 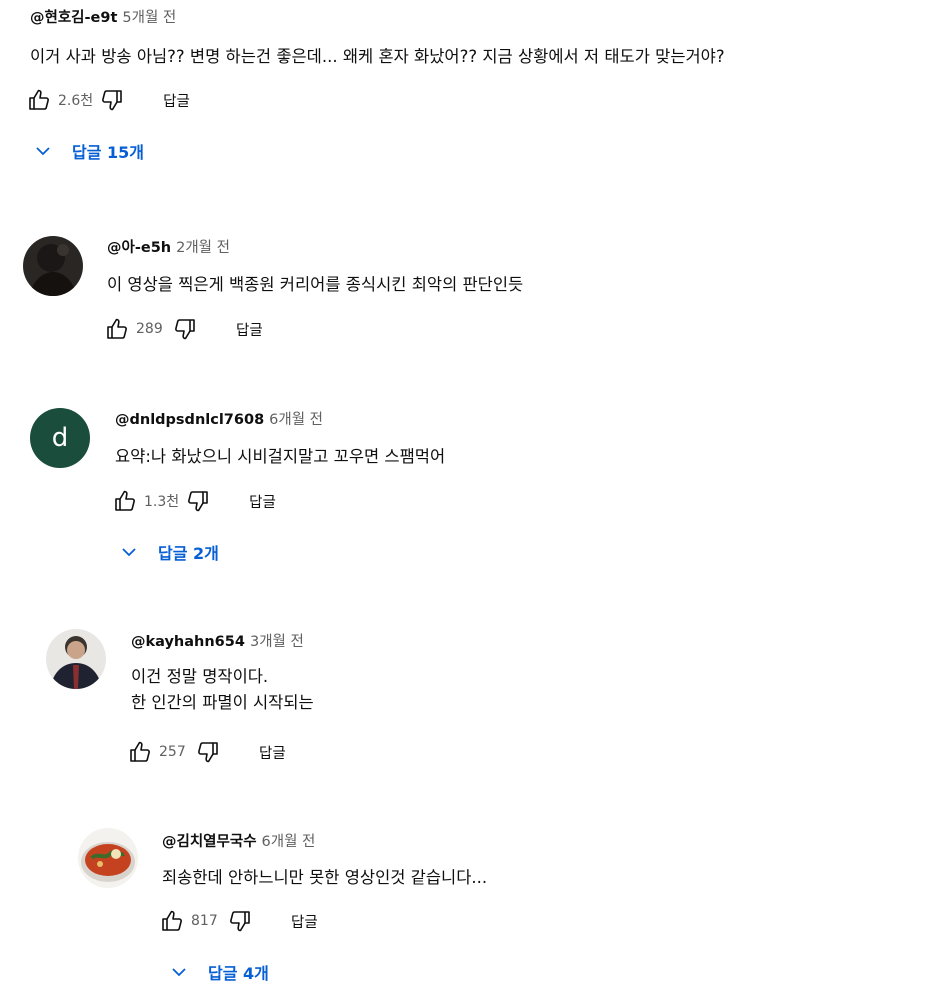 I want to click on comment-header: @dnldpsdnlcl7608 6개월 전, so click(x=219, y=420).